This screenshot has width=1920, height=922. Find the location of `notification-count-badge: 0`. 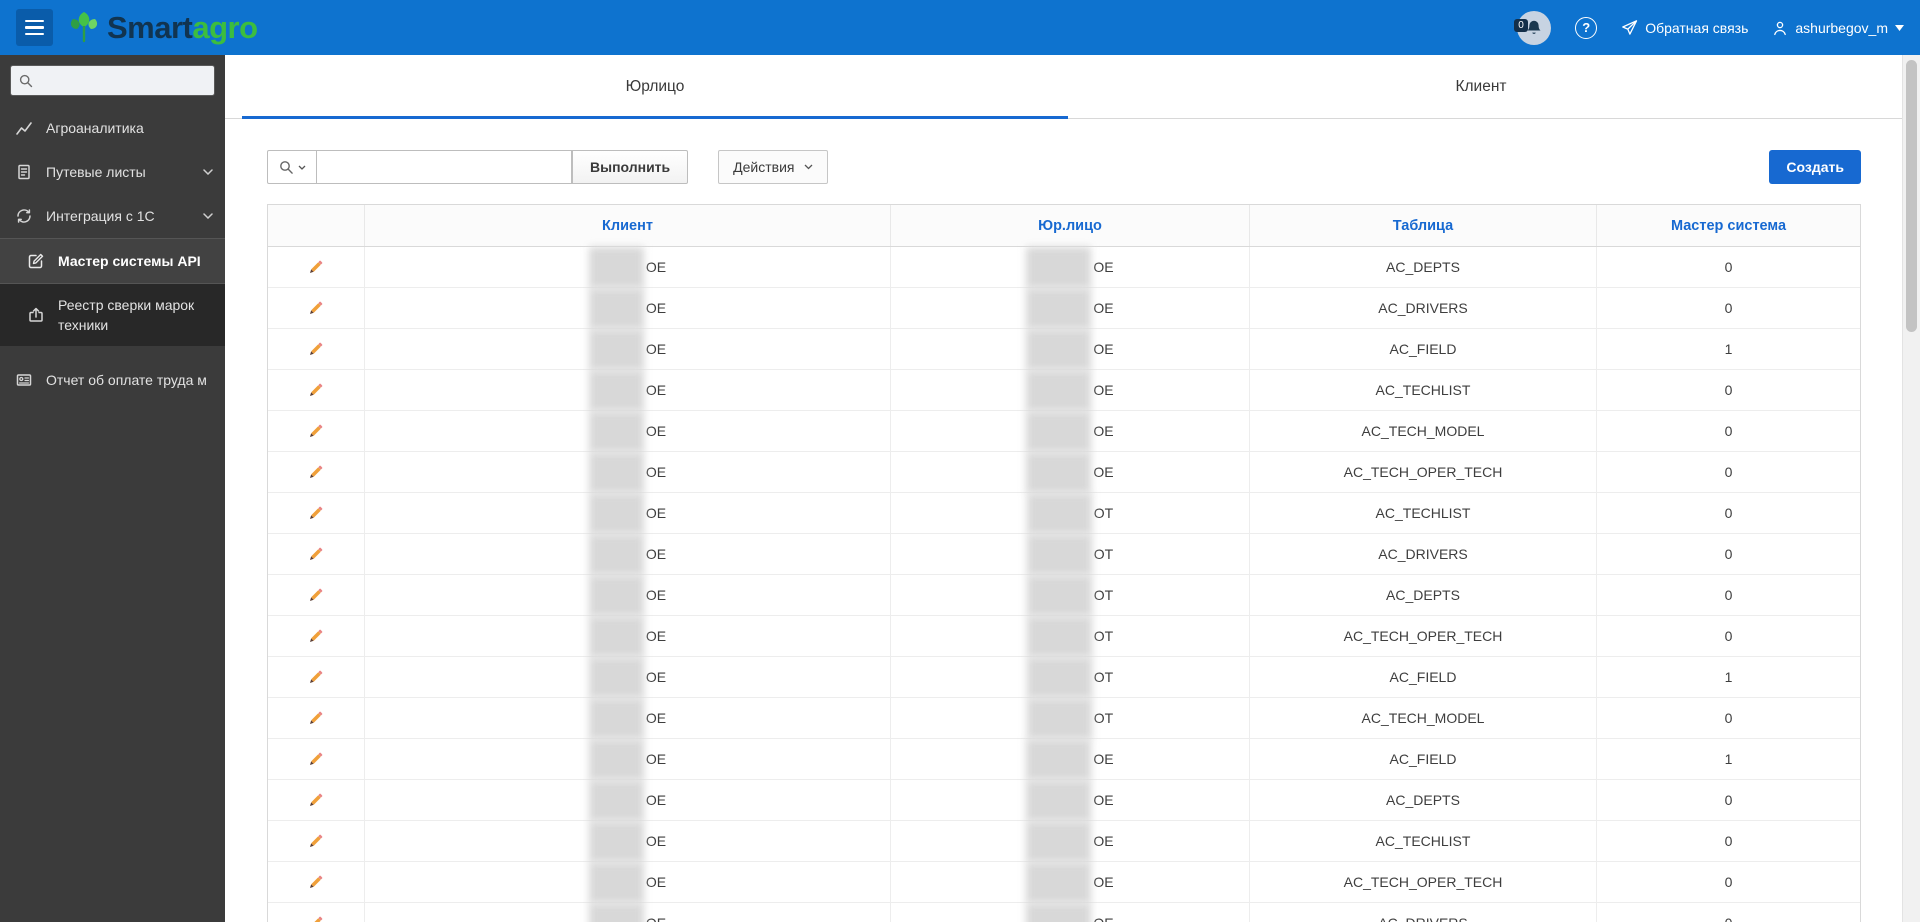

notification-count-badge: 0 is located at coordinates (1521, 25).